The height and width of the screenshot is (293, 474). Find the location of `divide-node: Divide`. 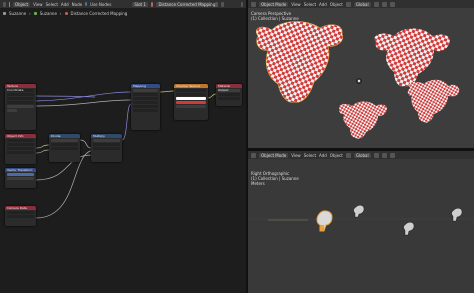

divide-node: Divide is located at coordinates (64, 148).